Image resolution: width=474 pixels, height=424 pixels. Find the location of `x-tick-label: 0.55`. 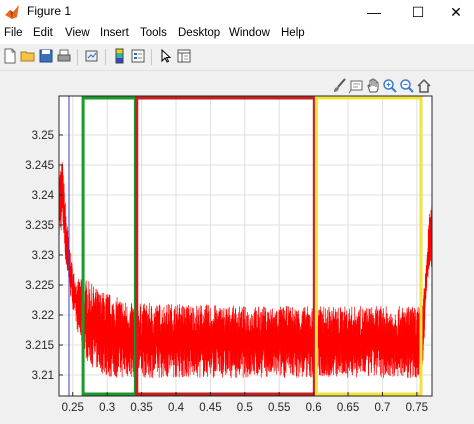

x-tick-label: 0.55 is located at coordinates (279, 408).